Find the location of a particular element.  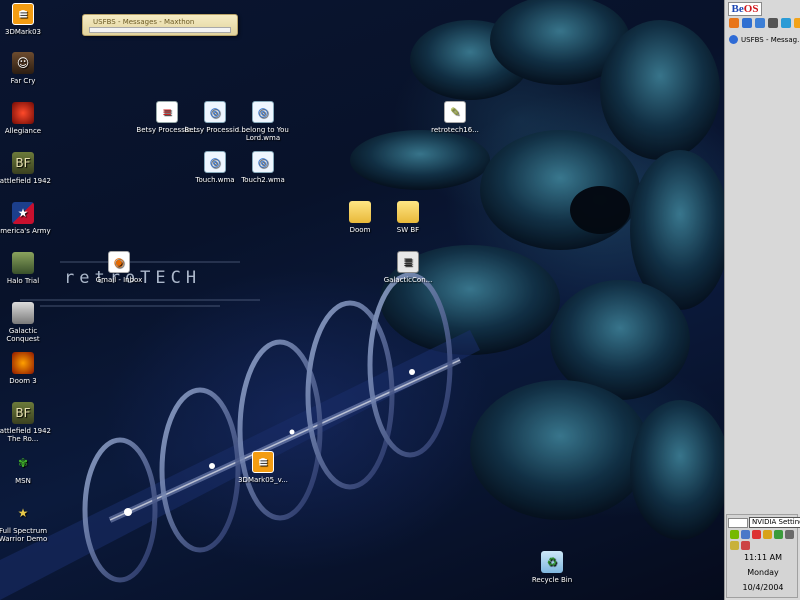

nvidia-icon is located at coordinates (734, 534).